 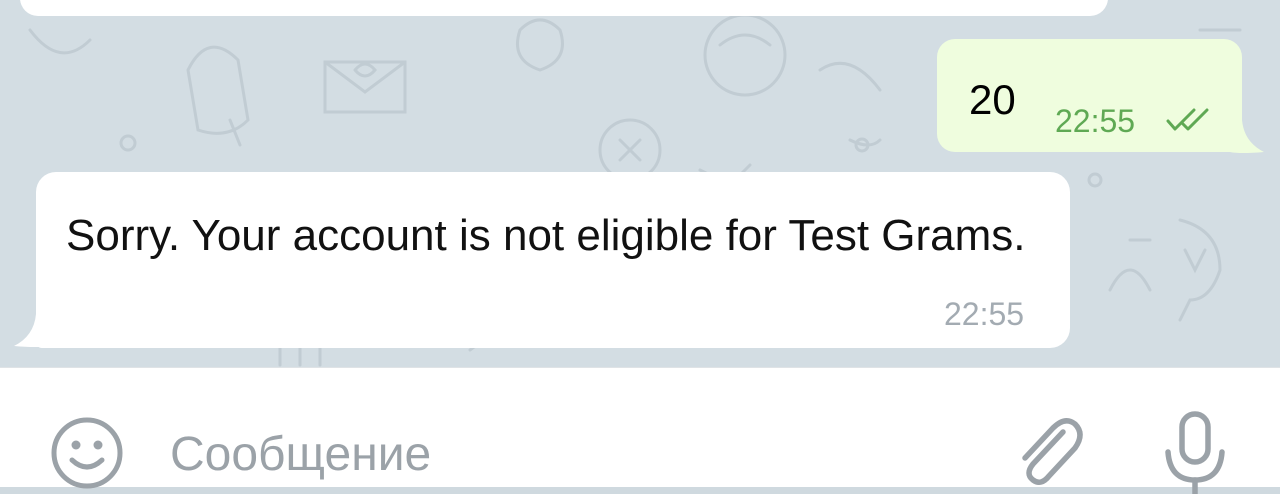 I want to click on message-input, so click(x=560, y=454).